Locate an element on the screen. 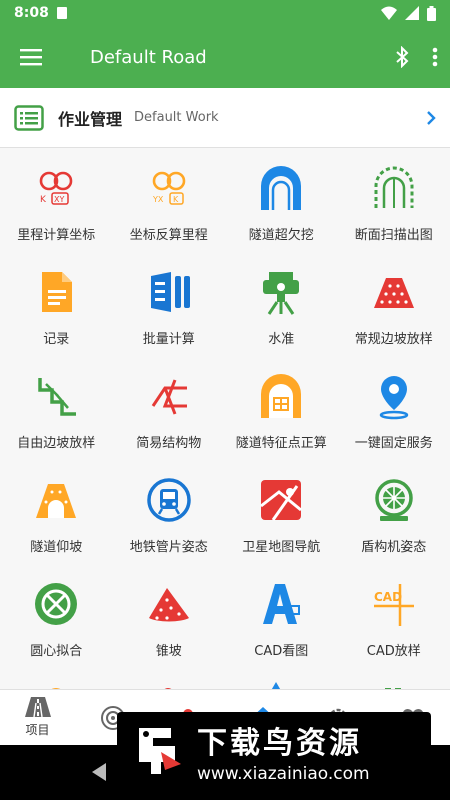 The width and height of the screenshot is (450, 800). grid-item-tunnel-overbreak: 隧道超欠挖 is located at coordinates (281, 208).